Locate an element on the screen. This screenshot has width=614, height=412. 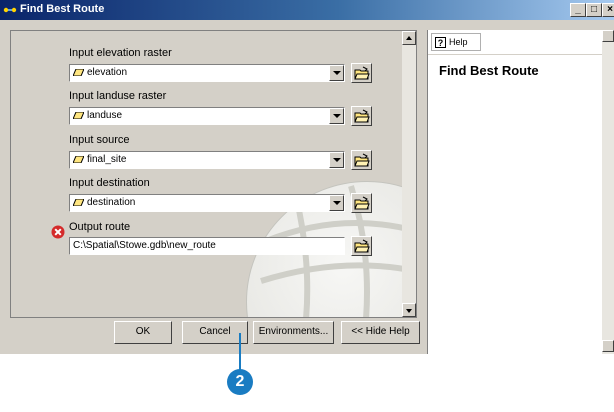
title-bar: Find Best Route _ □ × is located at coordinates (307, 10).